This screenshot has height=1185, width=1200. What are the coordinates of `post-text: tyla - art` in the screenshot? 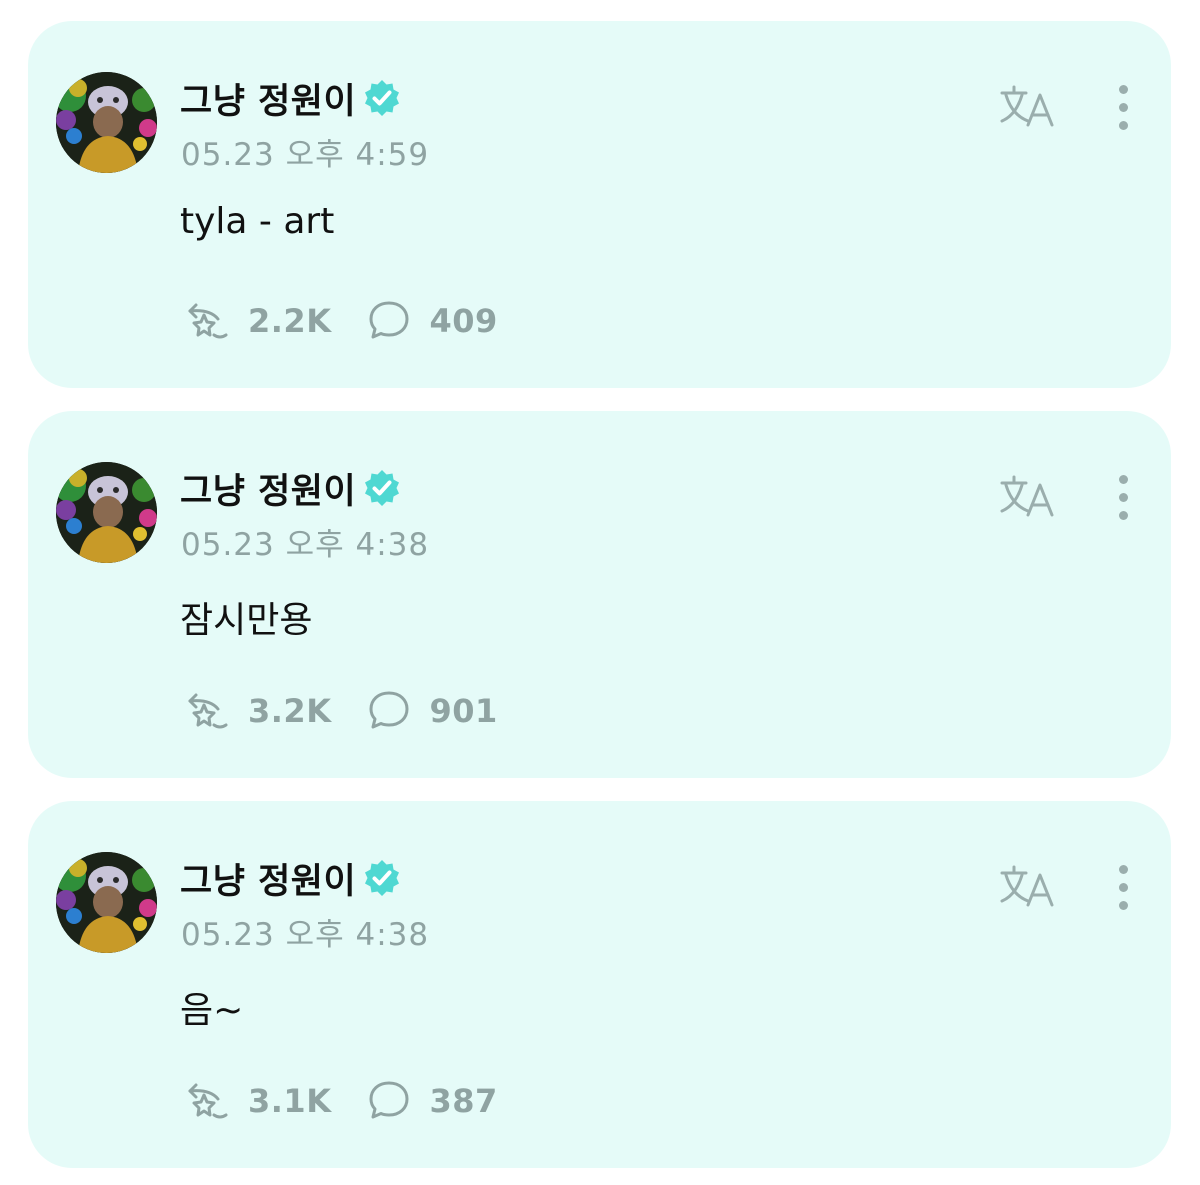 It's located at (257, 221).